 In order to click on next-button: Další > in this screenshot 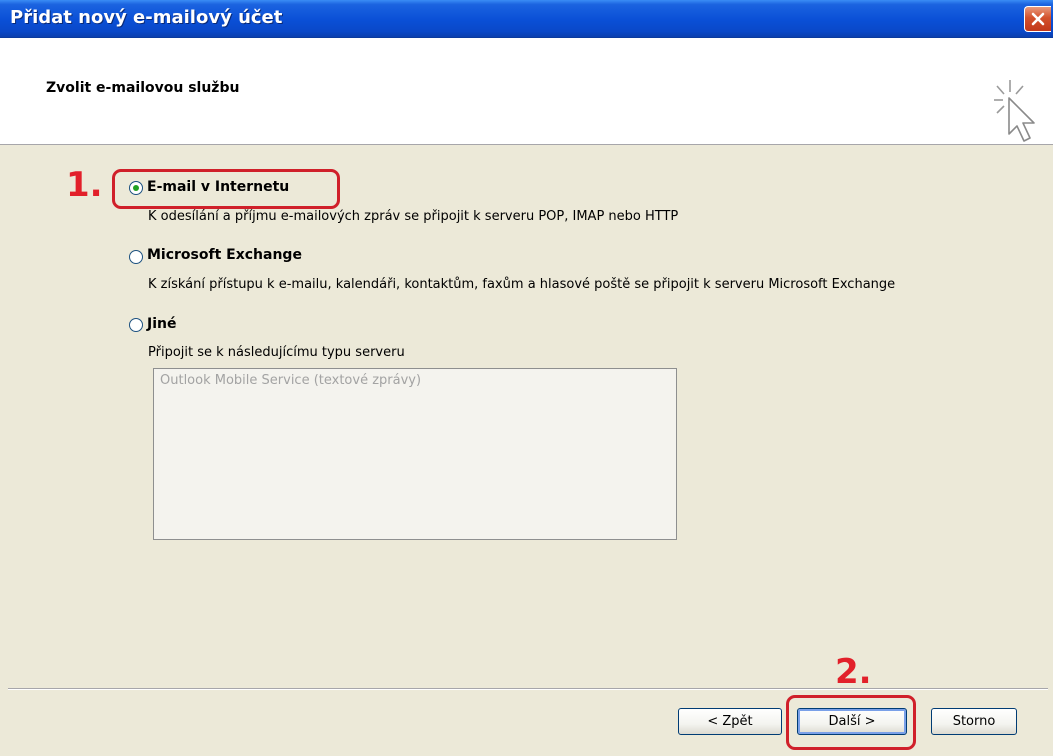, I will do `click(852, 721)`.